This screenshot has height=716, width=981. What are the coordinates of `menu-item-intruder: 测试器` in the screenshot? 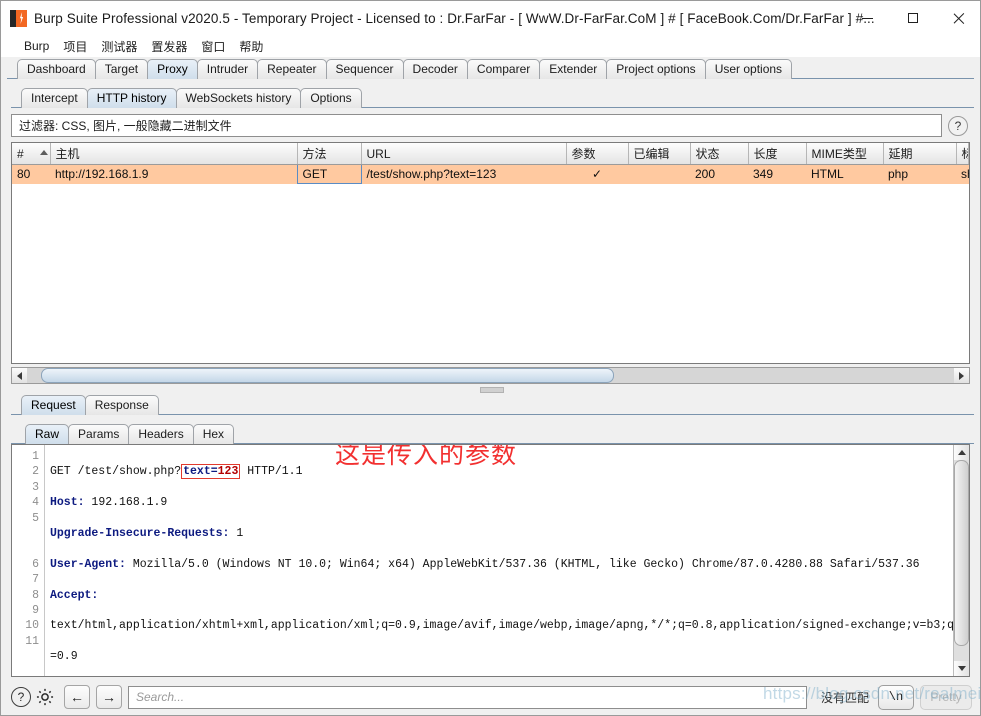 It's located at (119, 46).